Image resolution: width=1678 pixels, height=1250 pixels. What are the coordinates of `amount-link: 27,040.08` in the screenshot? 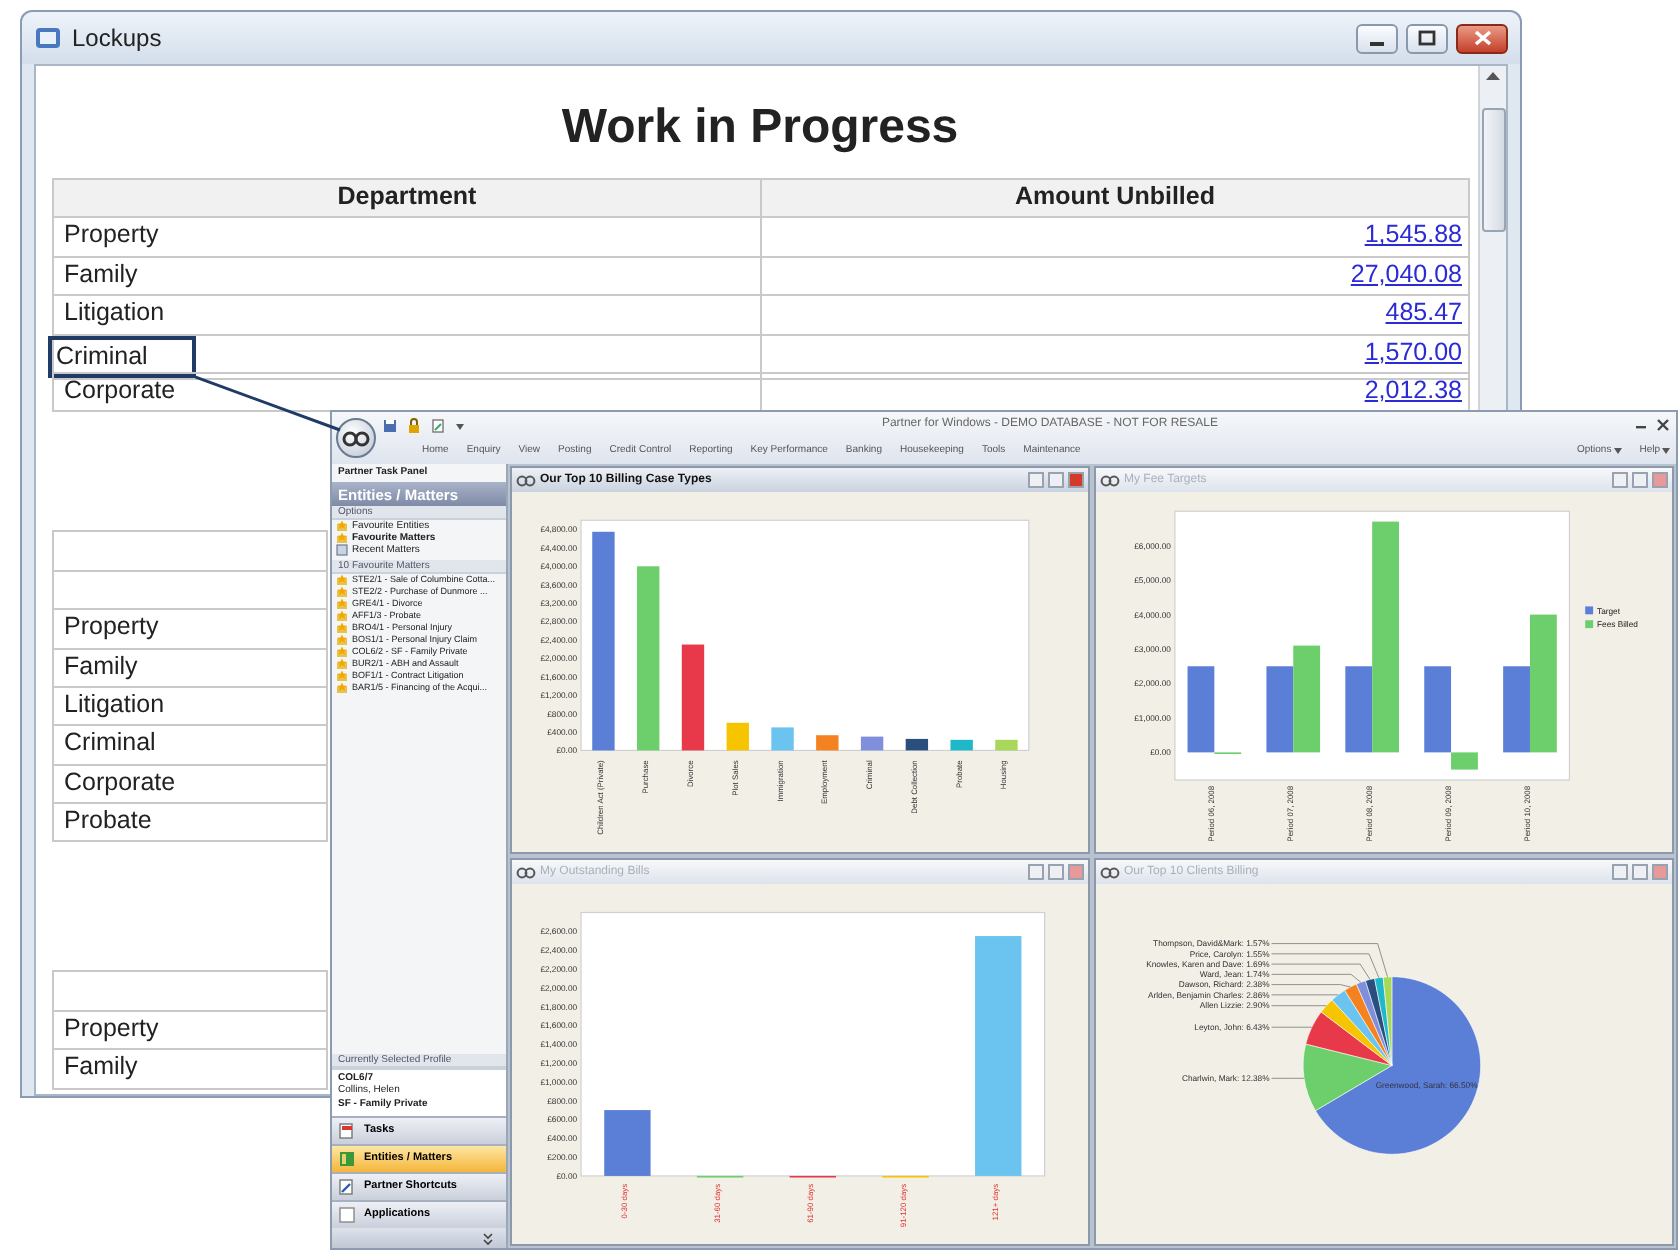 It's located at (1406, 273).